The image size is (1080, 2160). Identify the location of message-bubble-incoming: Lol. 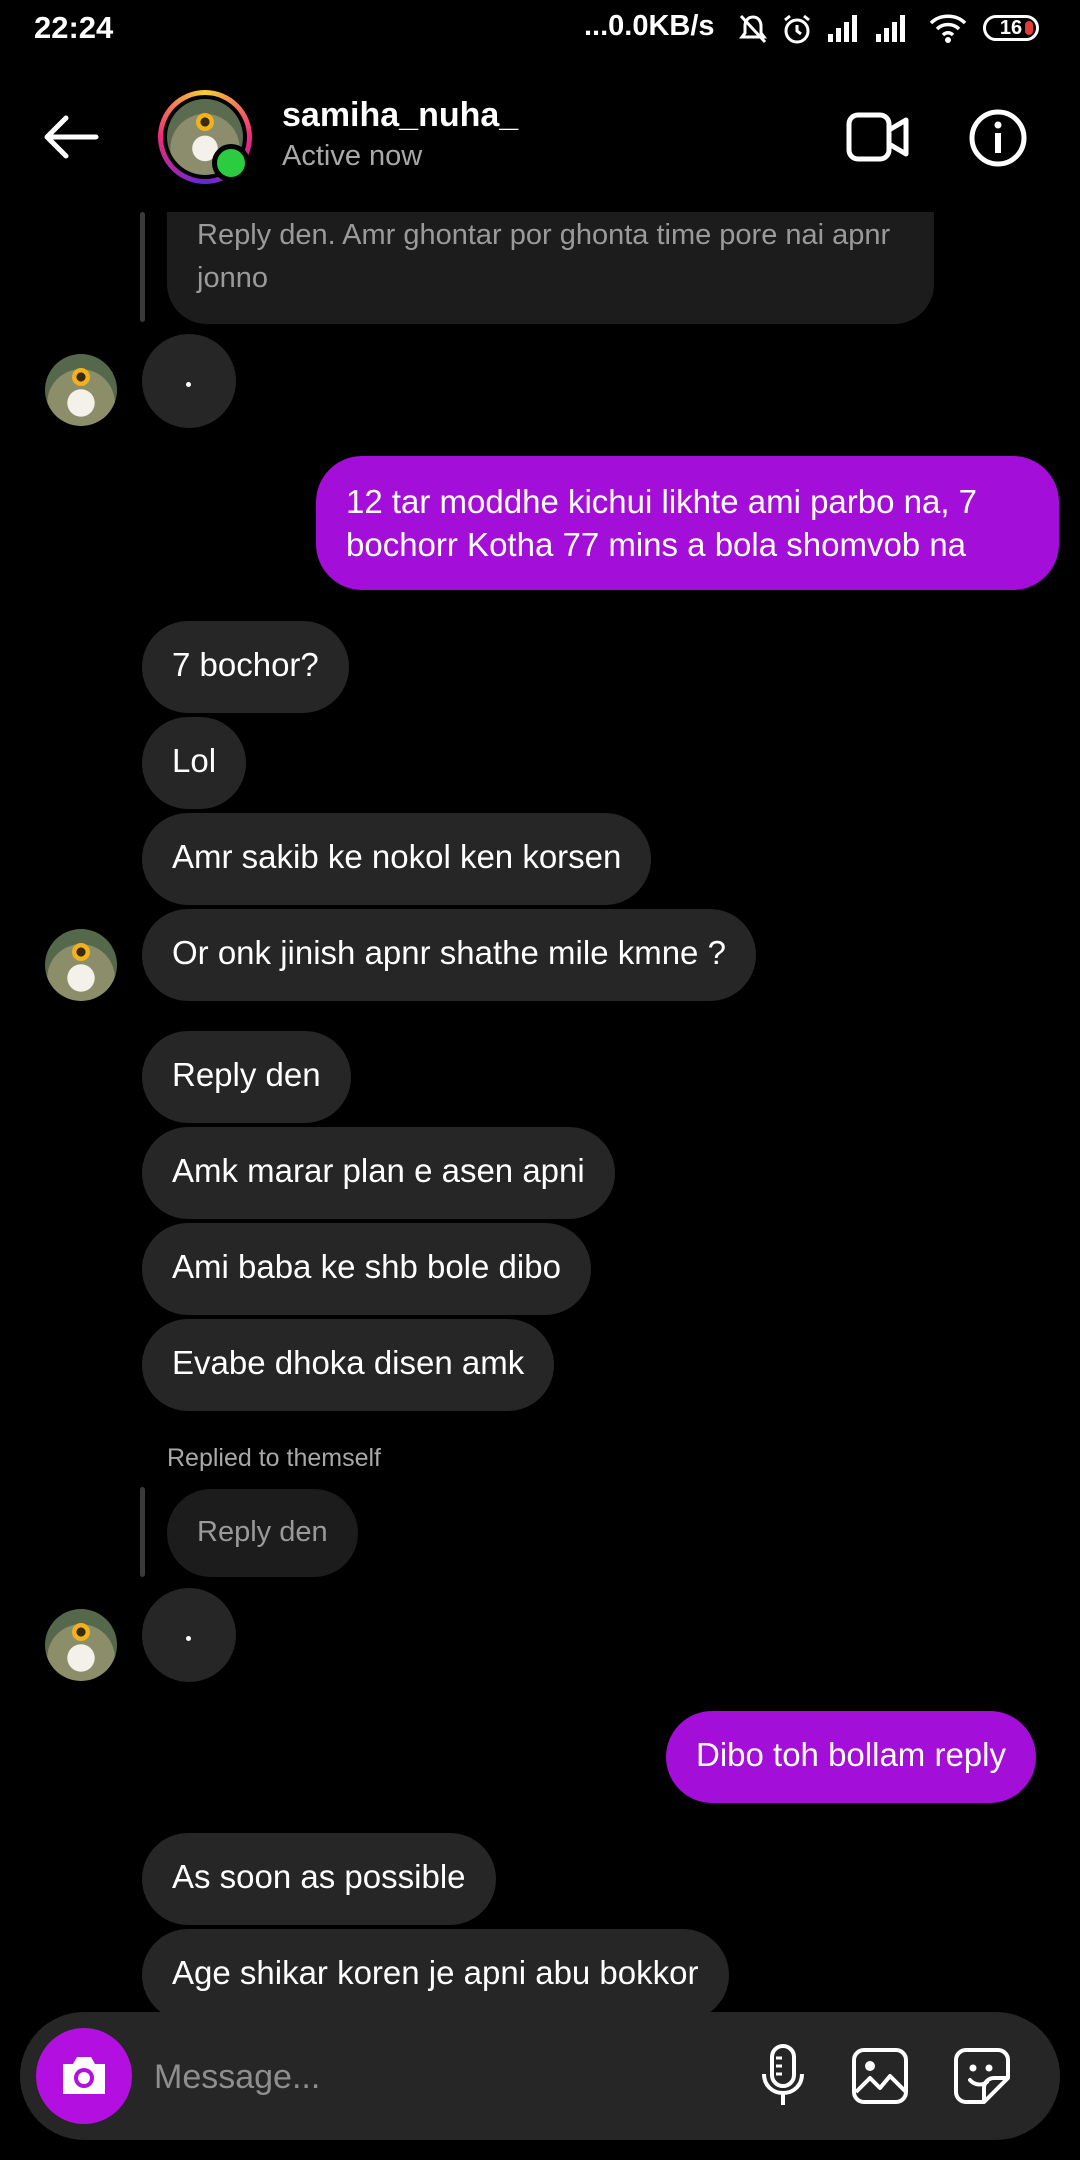
(194, 763).